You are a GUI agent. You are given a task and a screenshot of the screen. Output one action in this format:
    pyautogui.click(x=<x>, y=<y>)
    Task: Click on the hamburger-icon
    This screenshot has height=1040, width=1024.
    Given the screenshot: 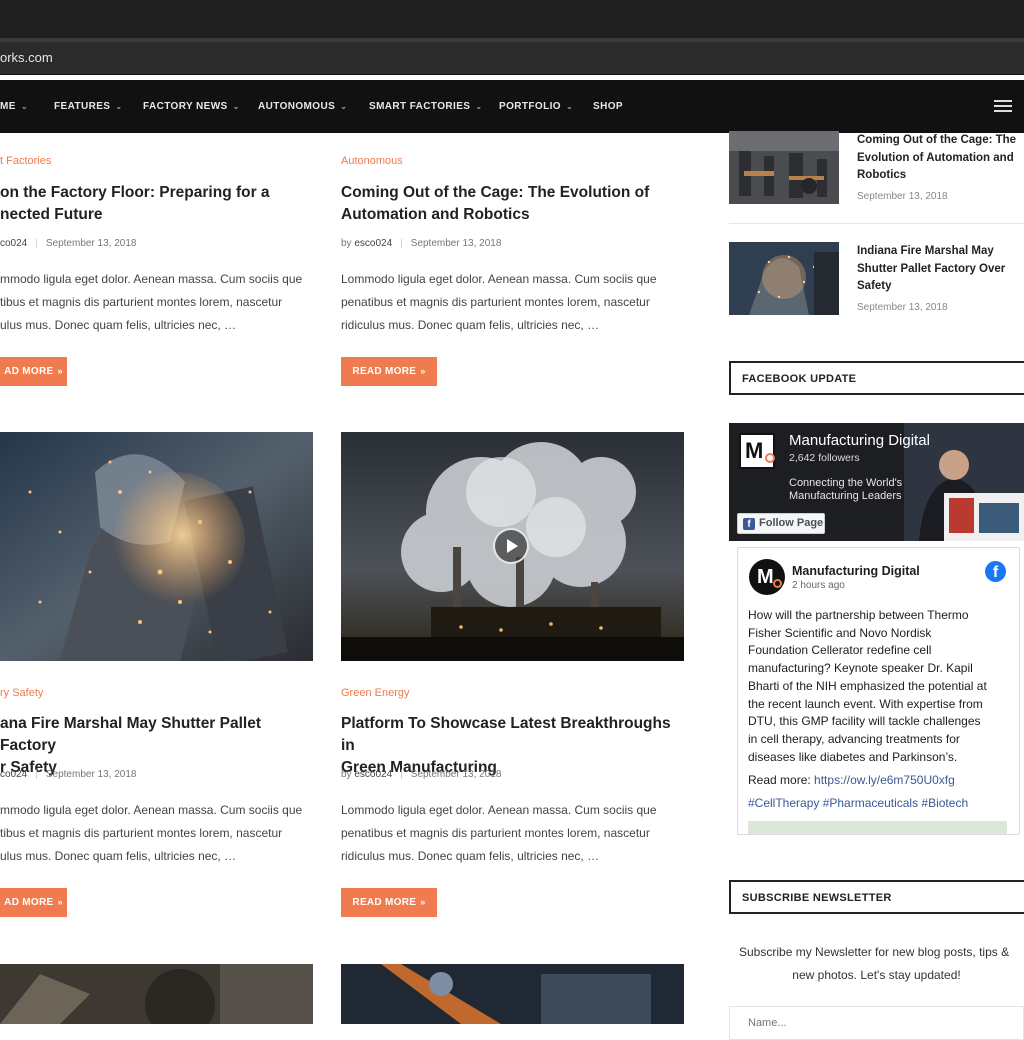 What is the action you would take?
    pyautogui.click(x=1003, y=107)
    